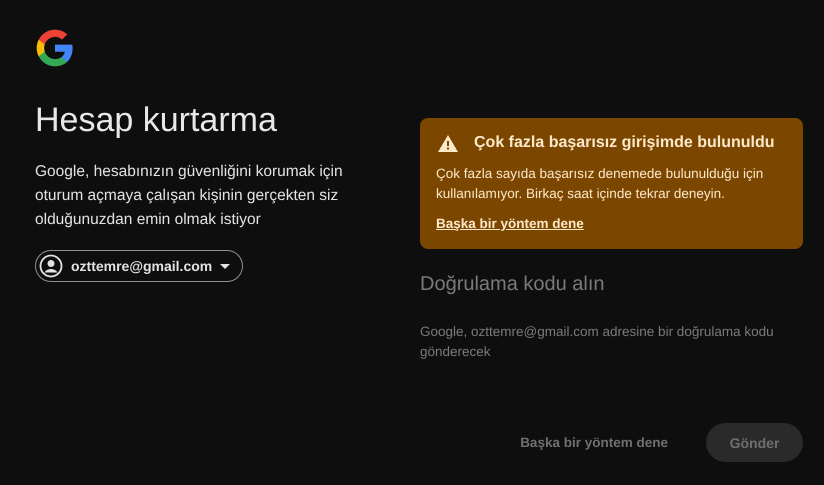 Image resolution: width=824 pixels, height=485 pixels. What do you see at coordinates (55, 48) in the screenshot?
I see `google-logo-icon` at bounding box center [55, 48].